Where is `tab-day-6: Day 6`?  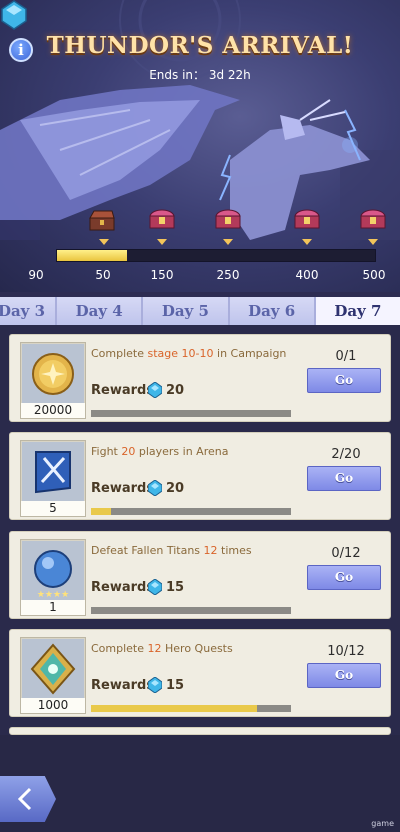
tab-day-6: Day 6 is located at coordinates (272, 311).